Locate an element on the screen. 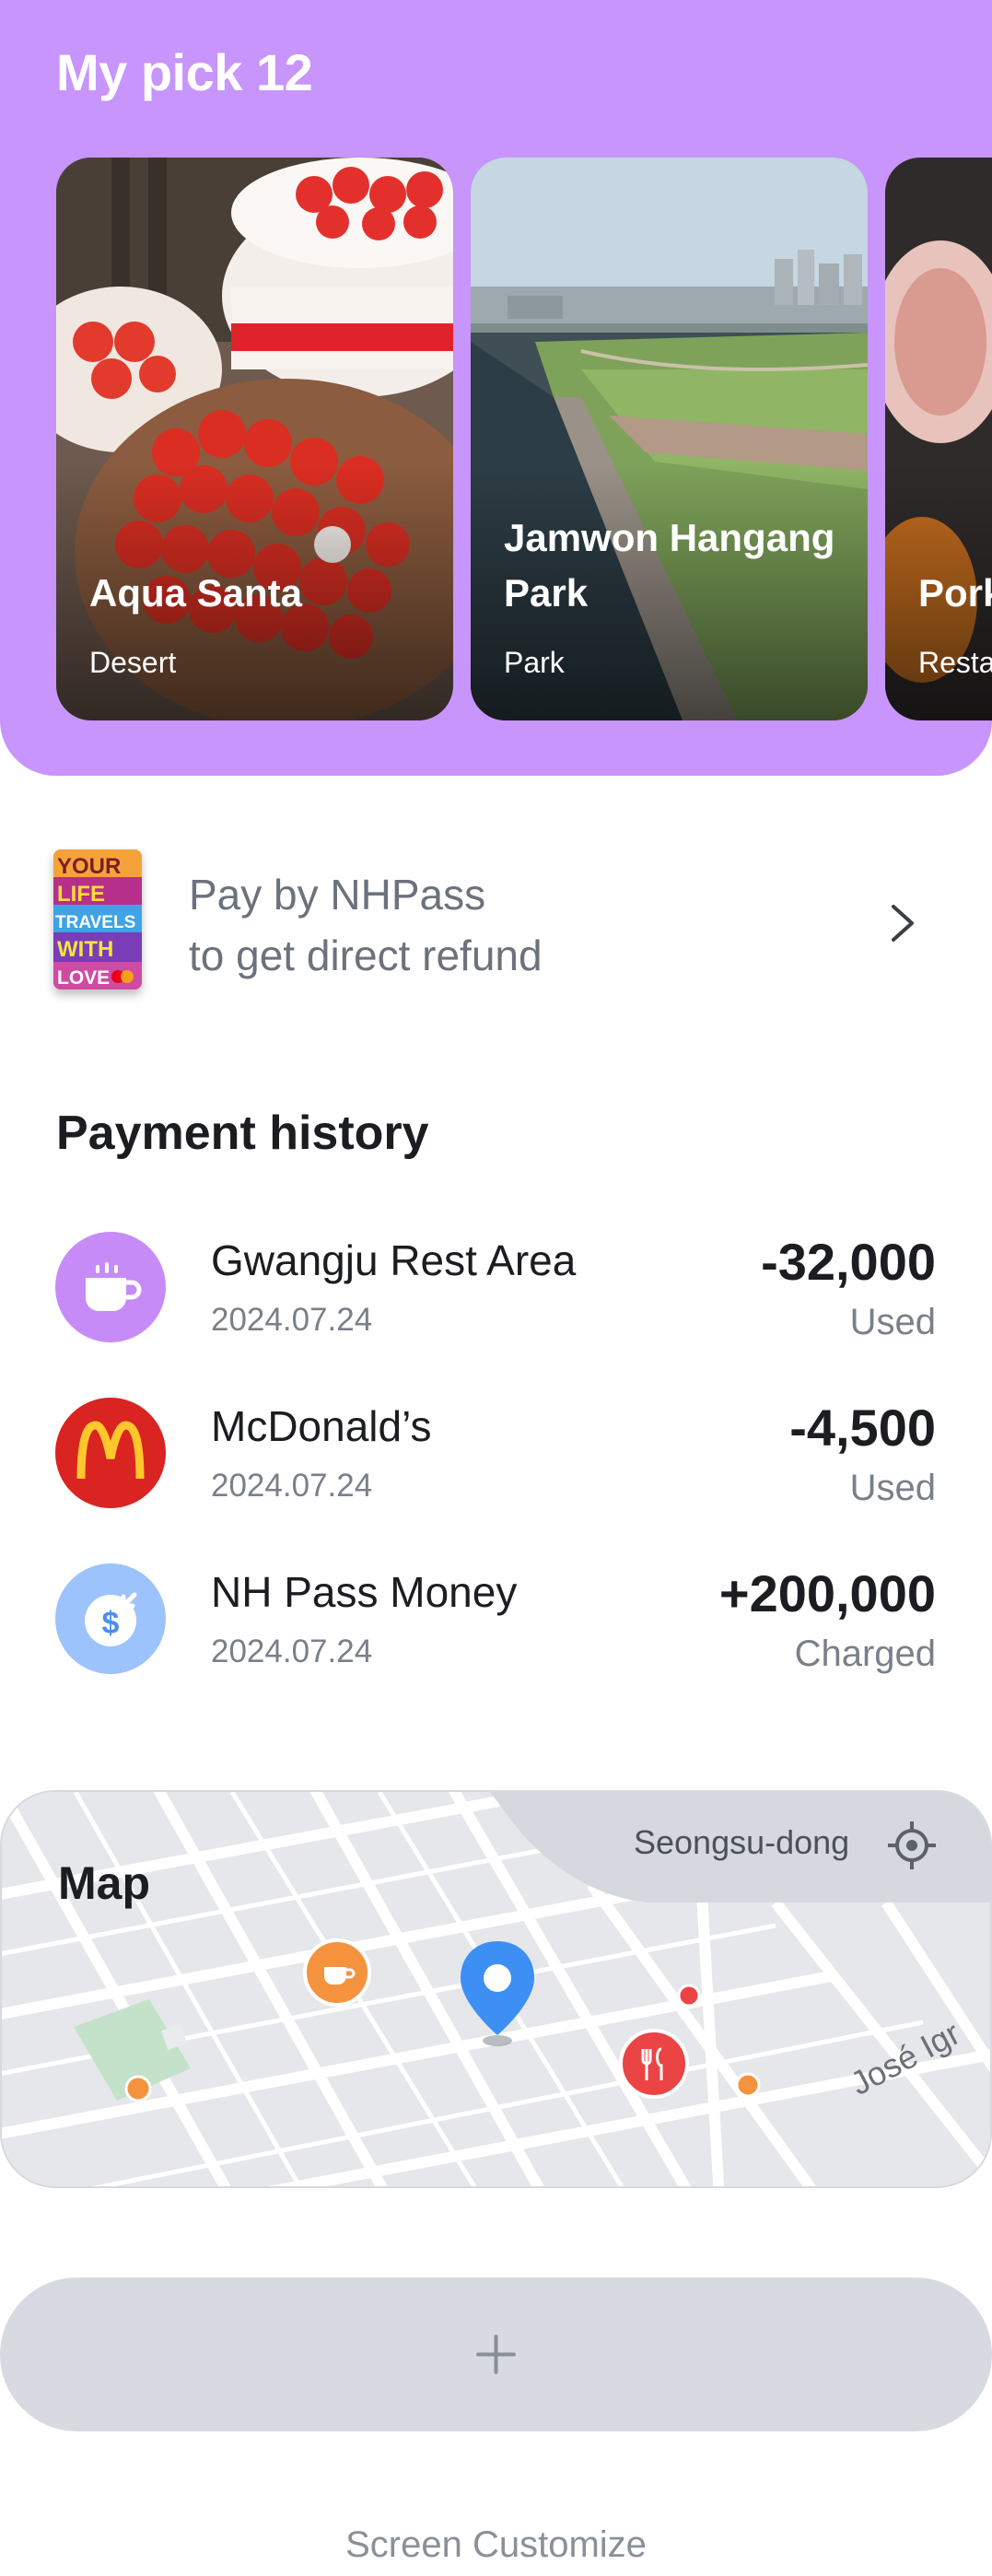 This screenshot has width=992, height=2576. promo-line-2: to get direct refund is located at coordinates (366, 955).